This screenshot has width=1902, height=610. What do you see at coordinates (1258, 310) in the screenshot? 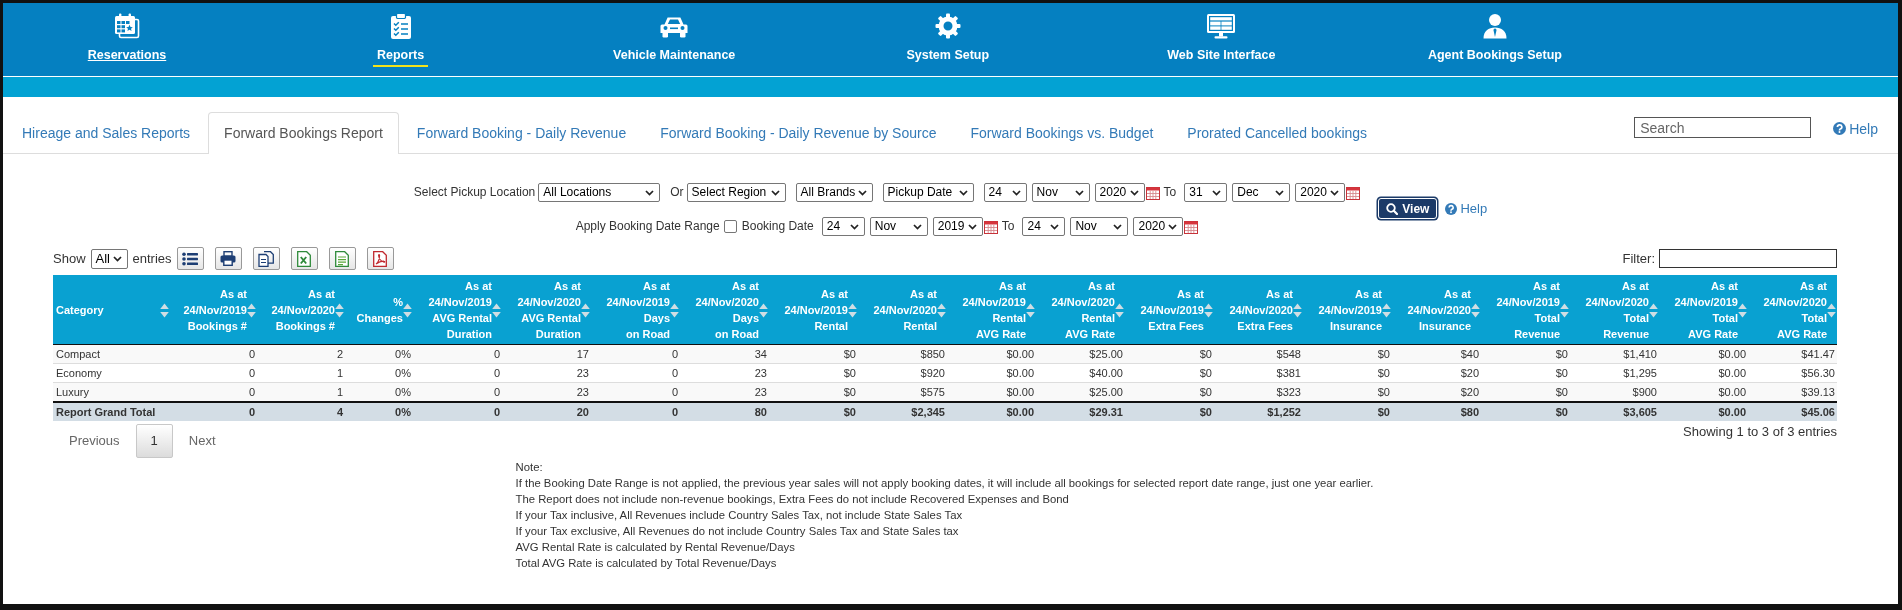
I see `column-header: As at 24/Nov/2020 Extra Fees` at bounding box center [1258, 310].